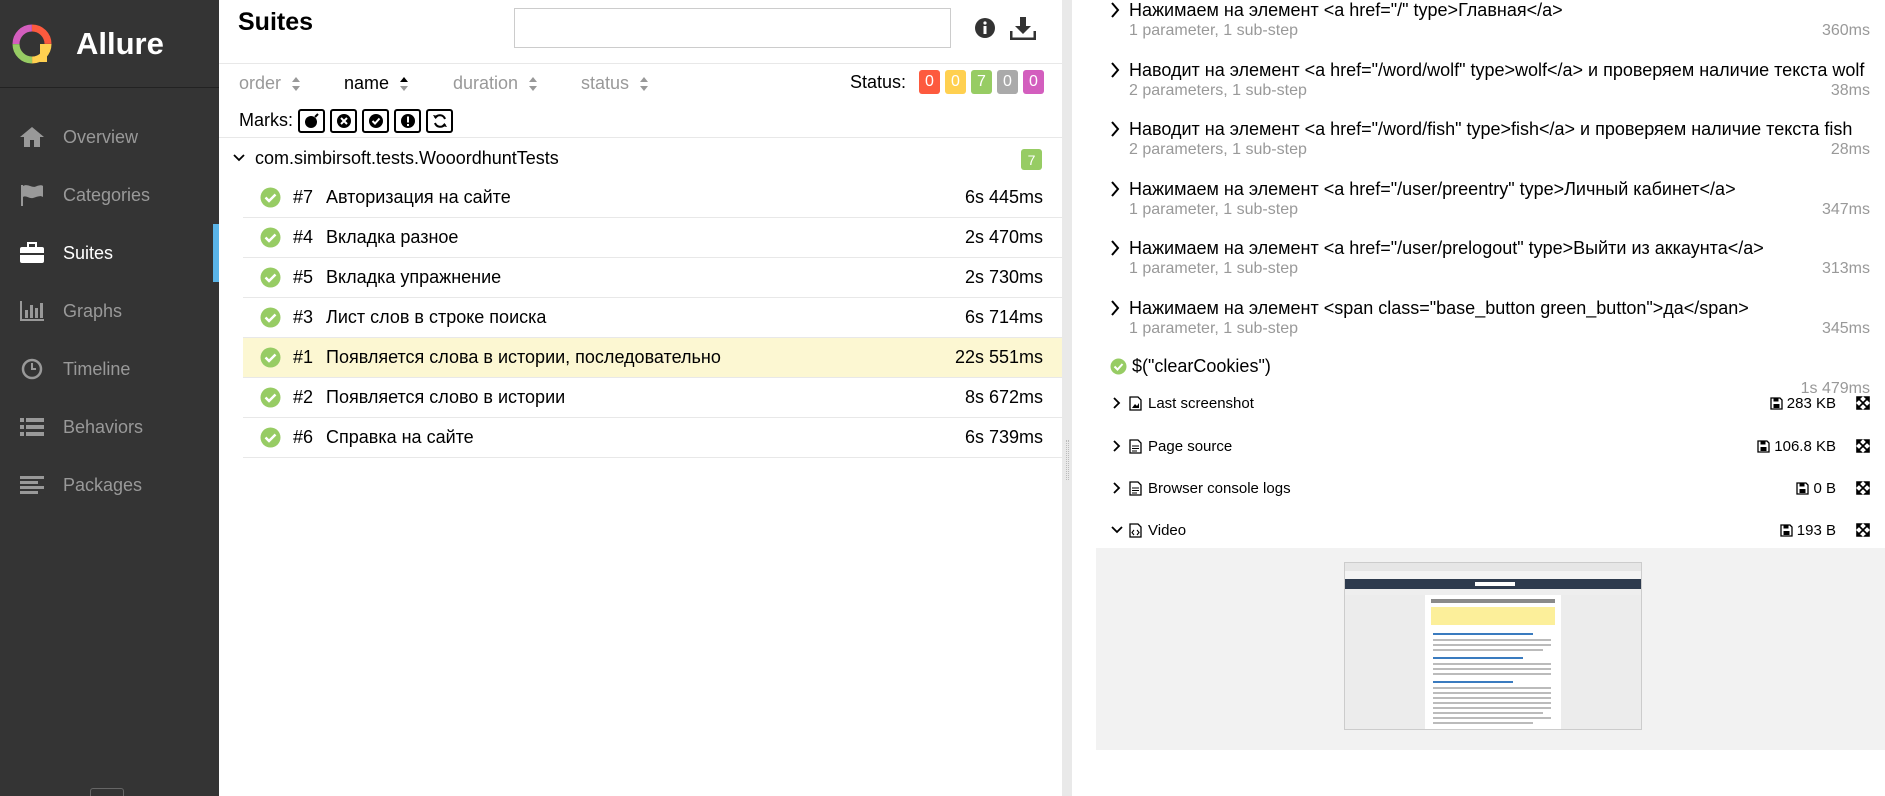 The height and width of the screenshot is (796, 1885). What do you see at coordinates (1190, 446) in the screenshot?
I see `attachment-name: Page source` at bounding box center [1190, 446].